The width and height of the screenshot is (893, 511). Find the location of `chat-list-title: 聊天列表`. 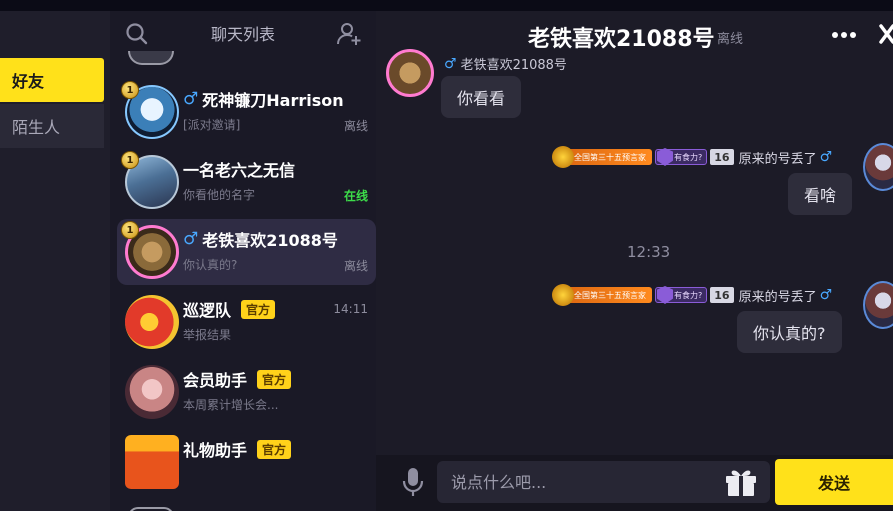

chat-list-title: 聊天列表 is located at coordinates (242, 34).